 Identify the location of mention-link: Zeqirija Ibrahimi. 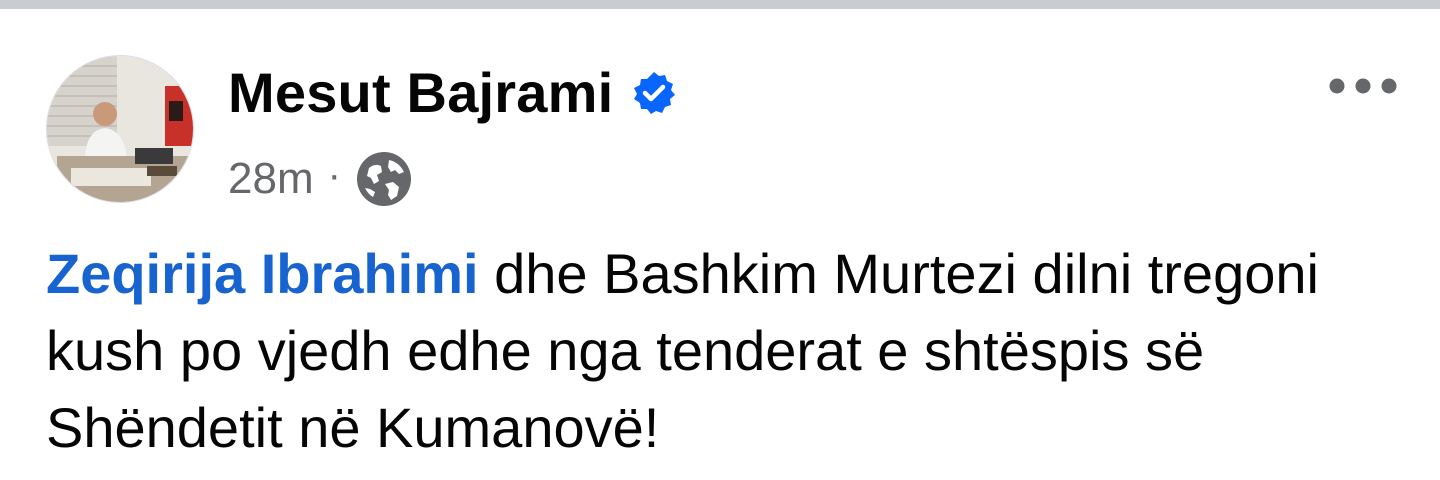
(262, 273).